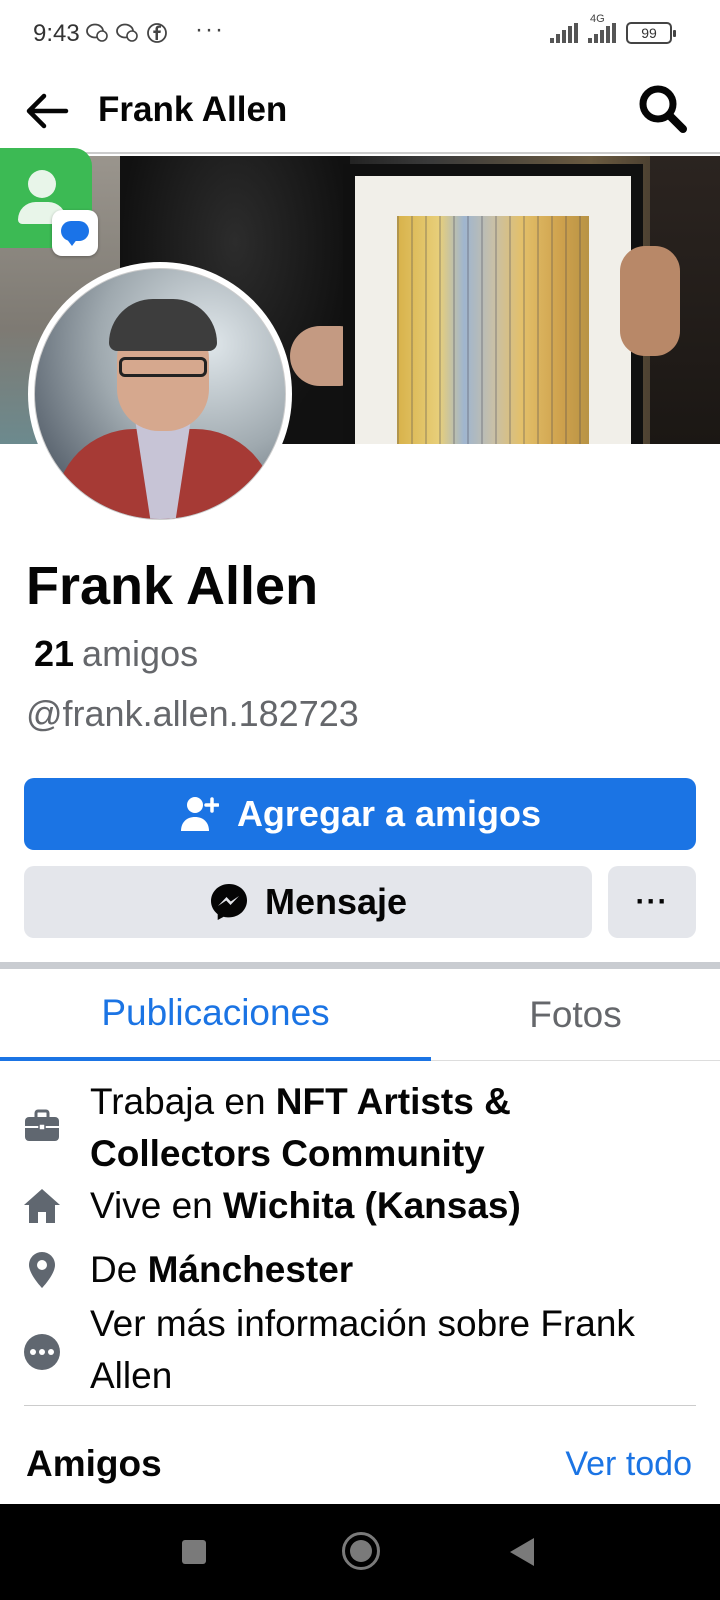 The width and height of the screenshot is (720, 1600). What do you see at coordinates (564, 33) in the screenshot?
I see `signal-icon` at bounding box center [564, 33].